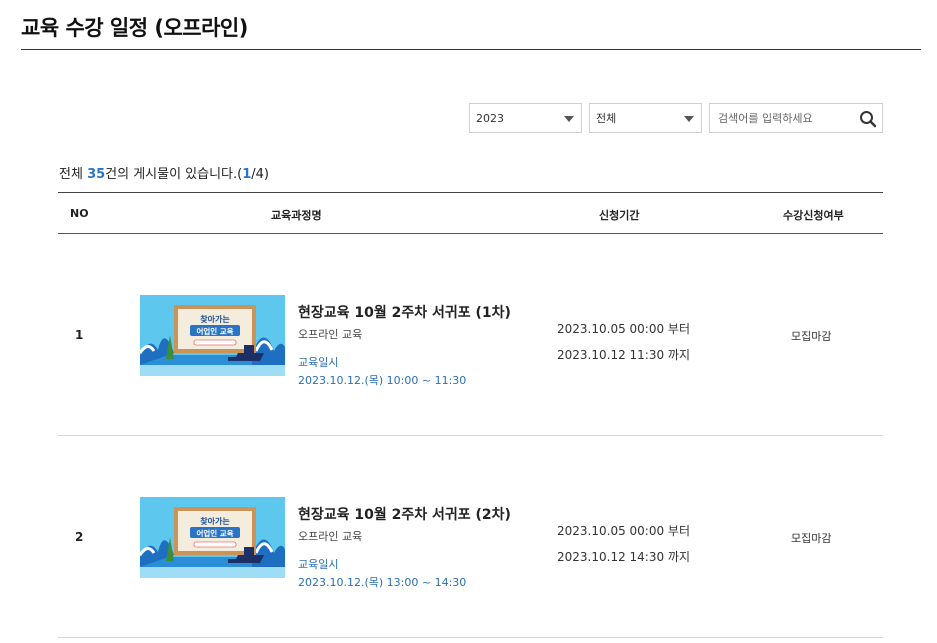 This screenshot has width=937, height=643. I want to click on course-title-link: 현장교육 10월 2주차 서귀포 (2차), so click(404, 514).